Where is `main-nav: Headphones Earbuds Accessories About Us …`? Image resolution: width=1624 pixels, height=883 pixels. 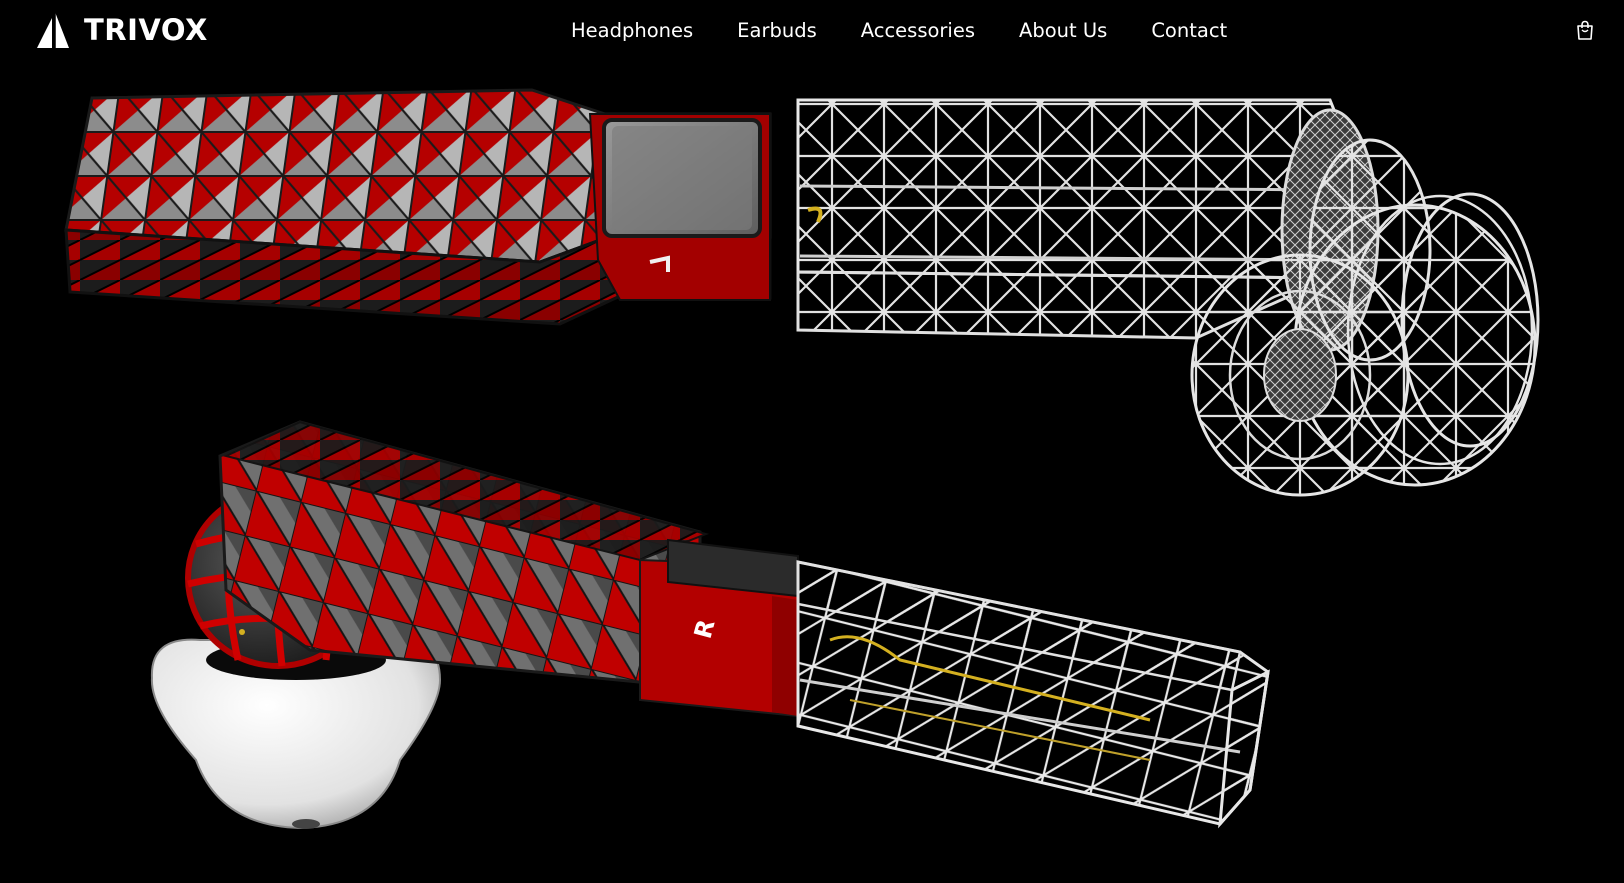
main-nav: Headphones Earbuds Accessories About Us … is located at coordinates (899, 31).